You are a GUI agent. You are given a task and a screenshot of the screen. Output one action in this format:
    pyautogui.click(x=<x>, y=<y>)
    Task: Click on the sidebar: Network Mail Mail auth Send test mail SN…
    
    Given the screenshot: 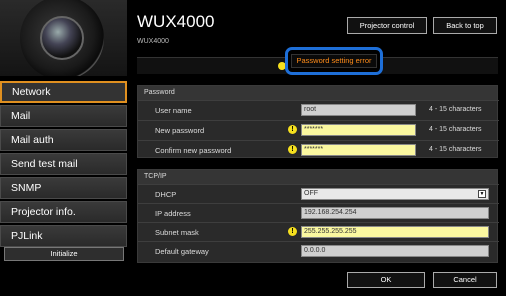 What is the action you would take?
    pyautogui.click(x=63, y=165)
    